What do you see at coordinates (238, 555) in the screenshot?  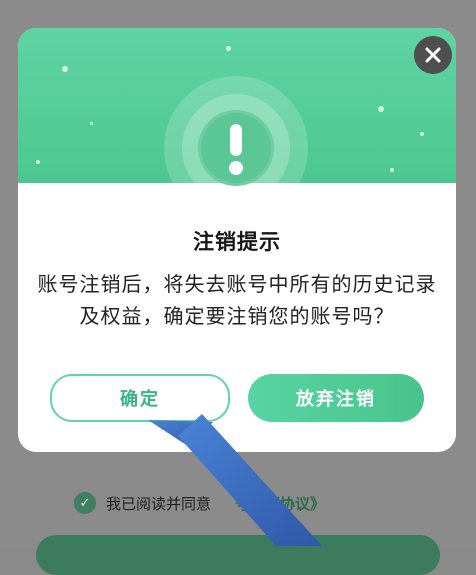 I see `bottom-action-button` at bounding box center [238, 555].